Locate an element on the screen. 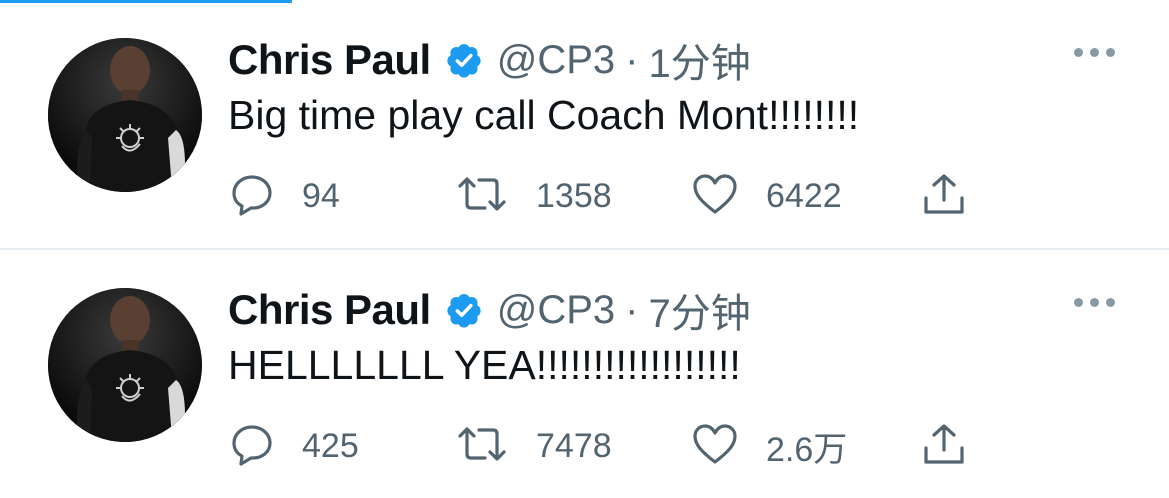 The image size is (1169, 498). tweet-actions: 425 7478 2.6万 is located at coordinates (608, 446).